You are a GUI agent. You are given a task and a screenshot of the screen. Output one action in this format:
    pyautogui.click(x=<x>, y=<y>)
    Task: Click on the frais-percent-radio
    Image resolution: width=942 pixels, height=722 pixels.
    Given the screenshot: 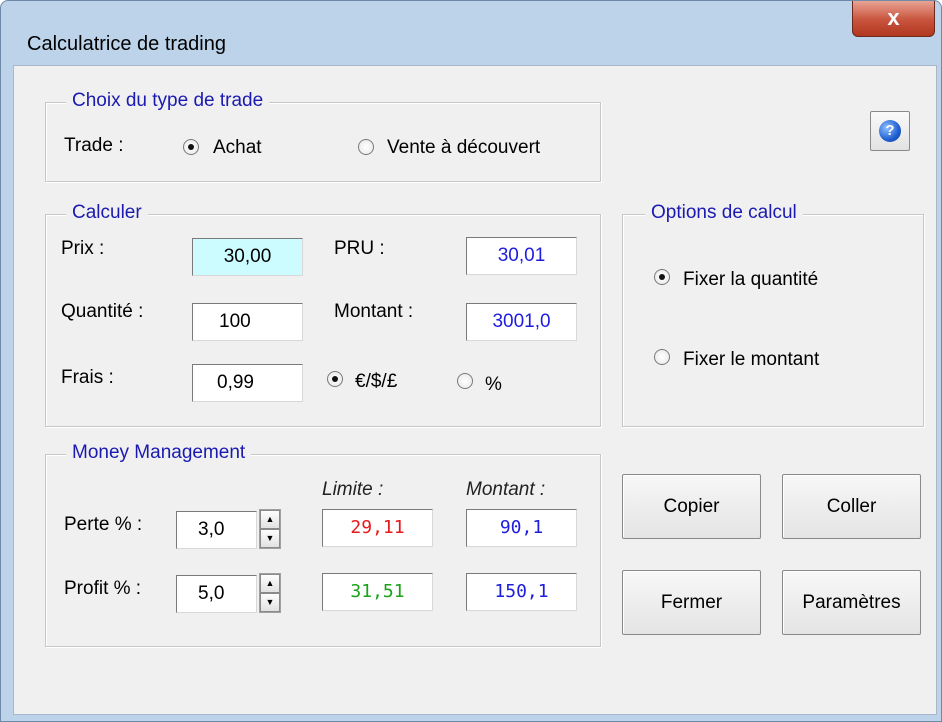 What is the action you would take?
    pyautogui.click(x=465, y=381)
    